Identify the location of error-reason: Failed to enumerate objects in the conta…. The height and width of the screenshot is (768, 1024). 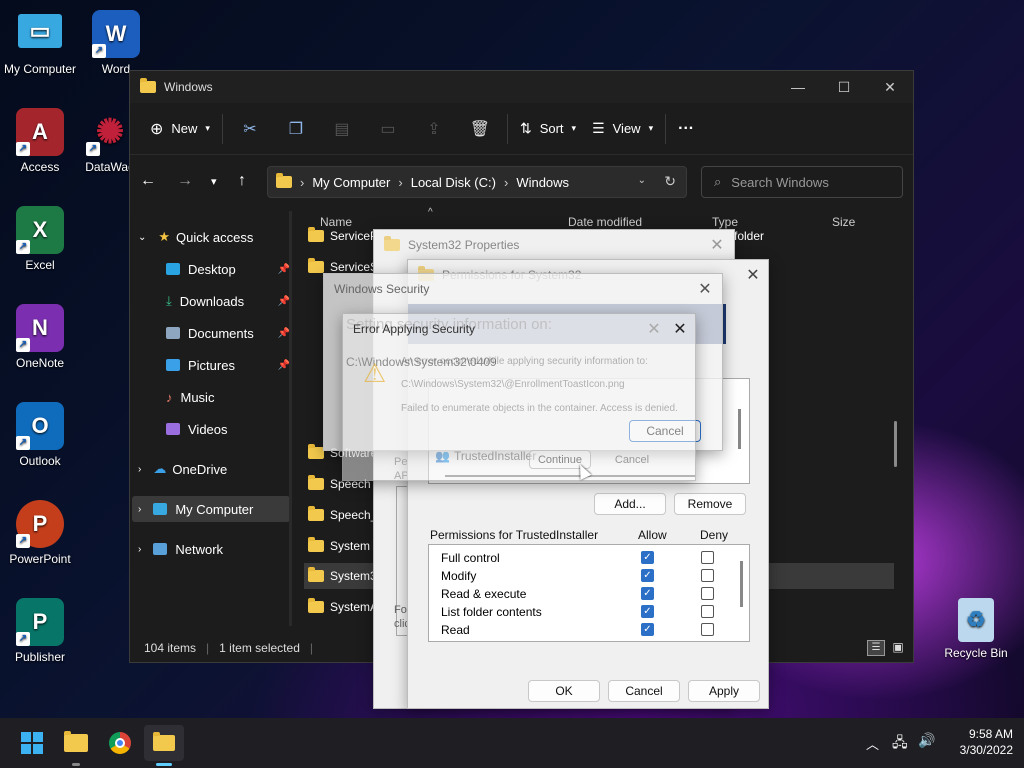
(539, 408).